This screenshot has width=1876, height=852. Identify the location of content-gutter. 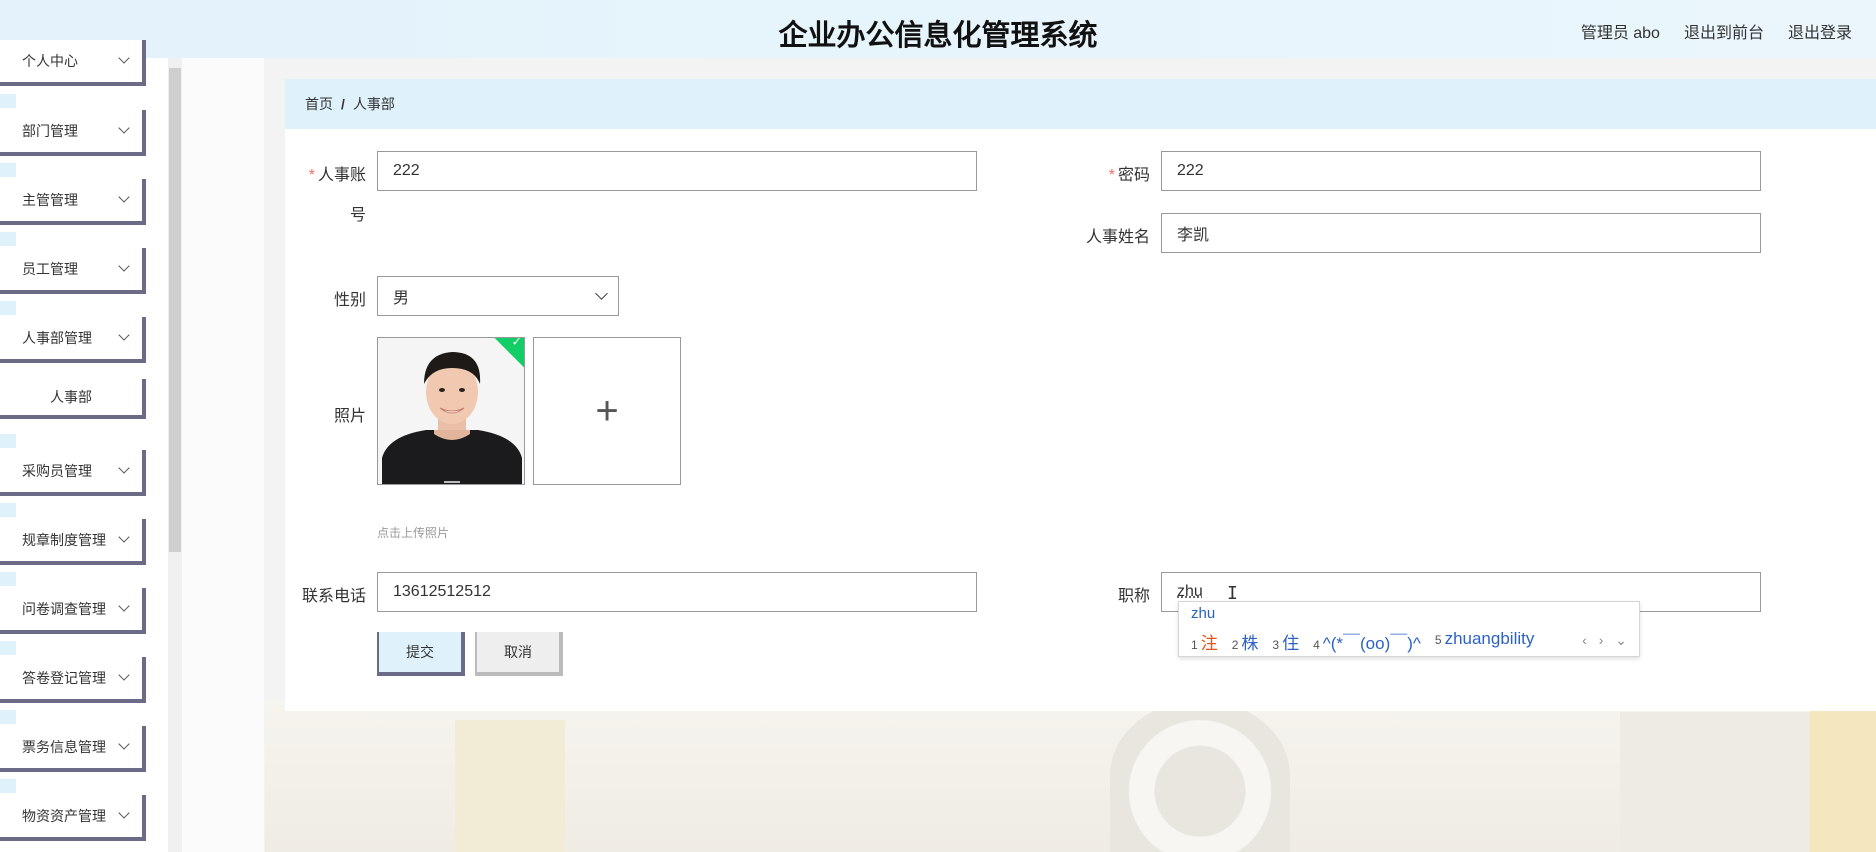
(223, 455).